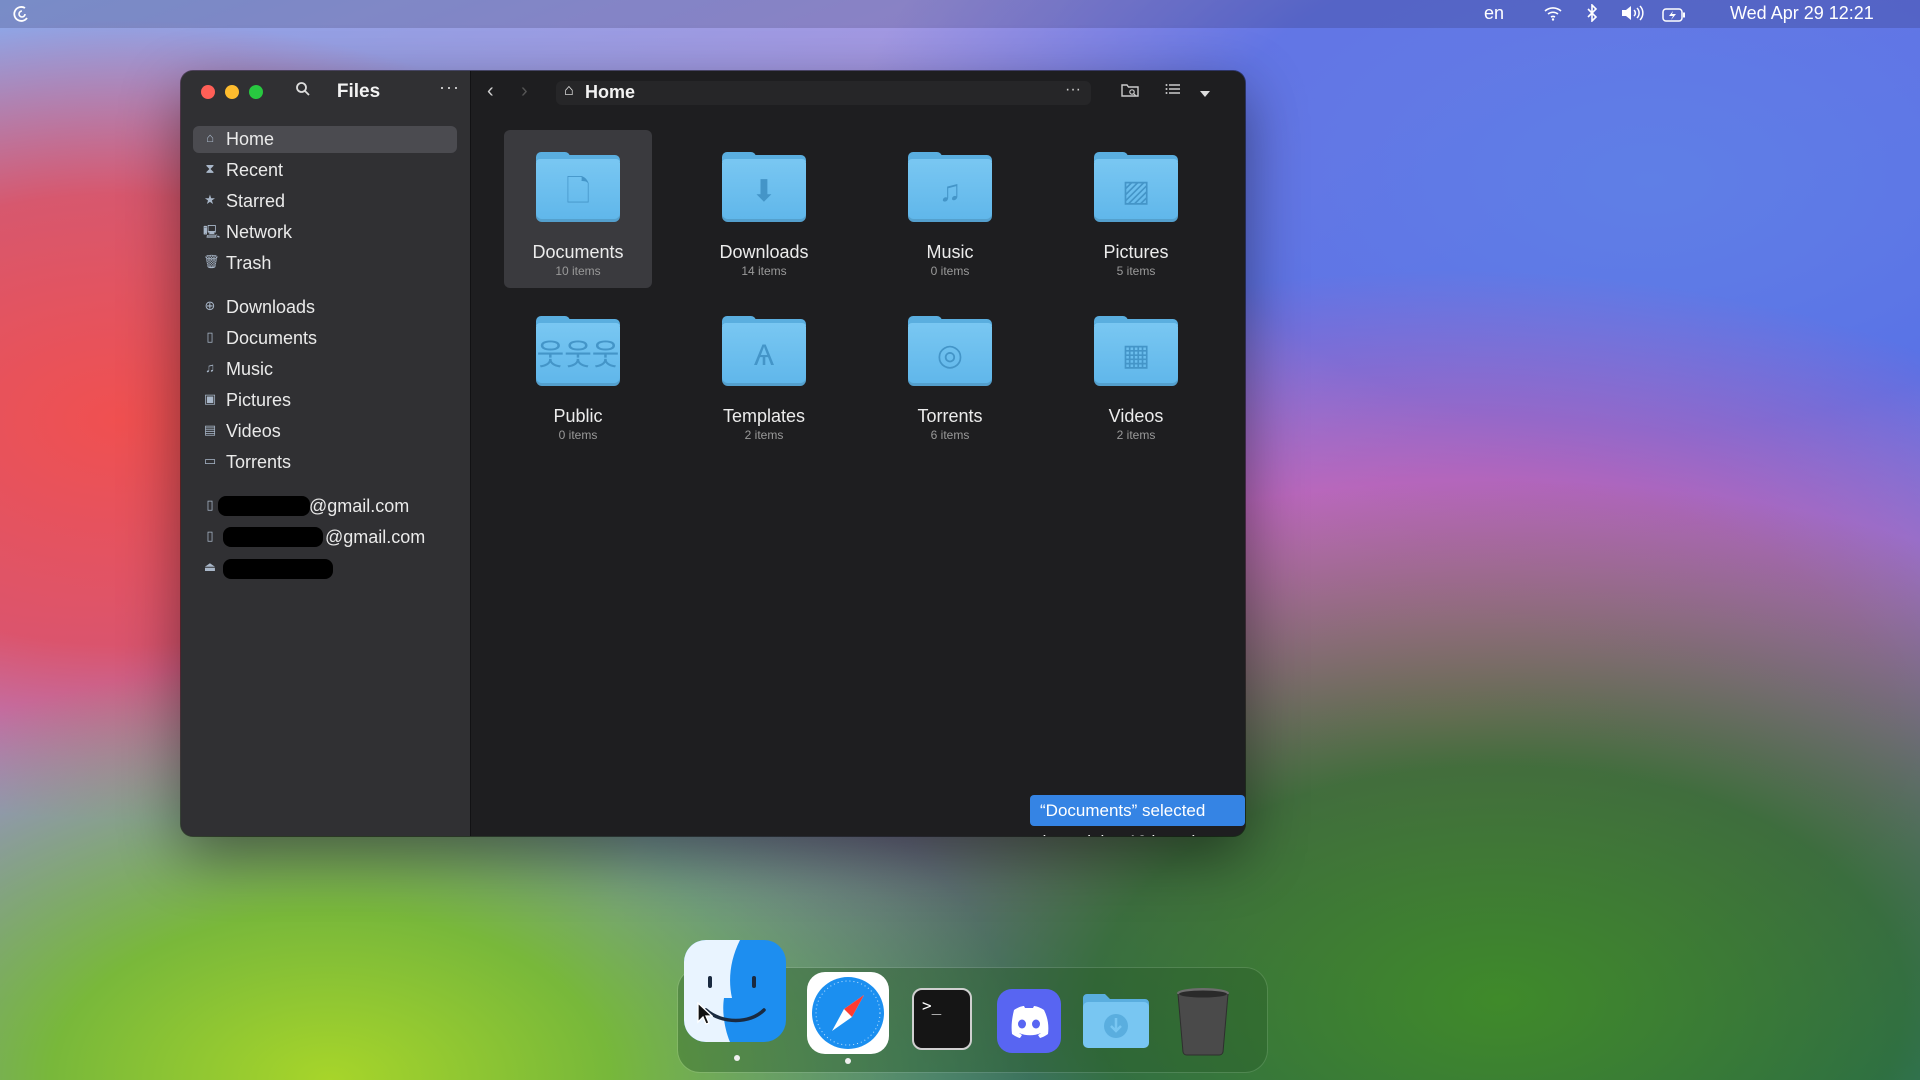  I want to click on drive-icon: ⏏, so click(210, 566).